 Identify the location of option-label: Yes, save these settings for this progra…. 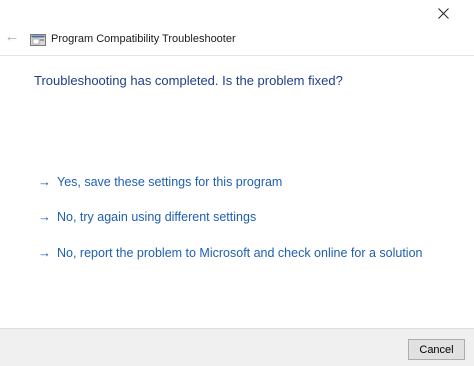
(170, 181).